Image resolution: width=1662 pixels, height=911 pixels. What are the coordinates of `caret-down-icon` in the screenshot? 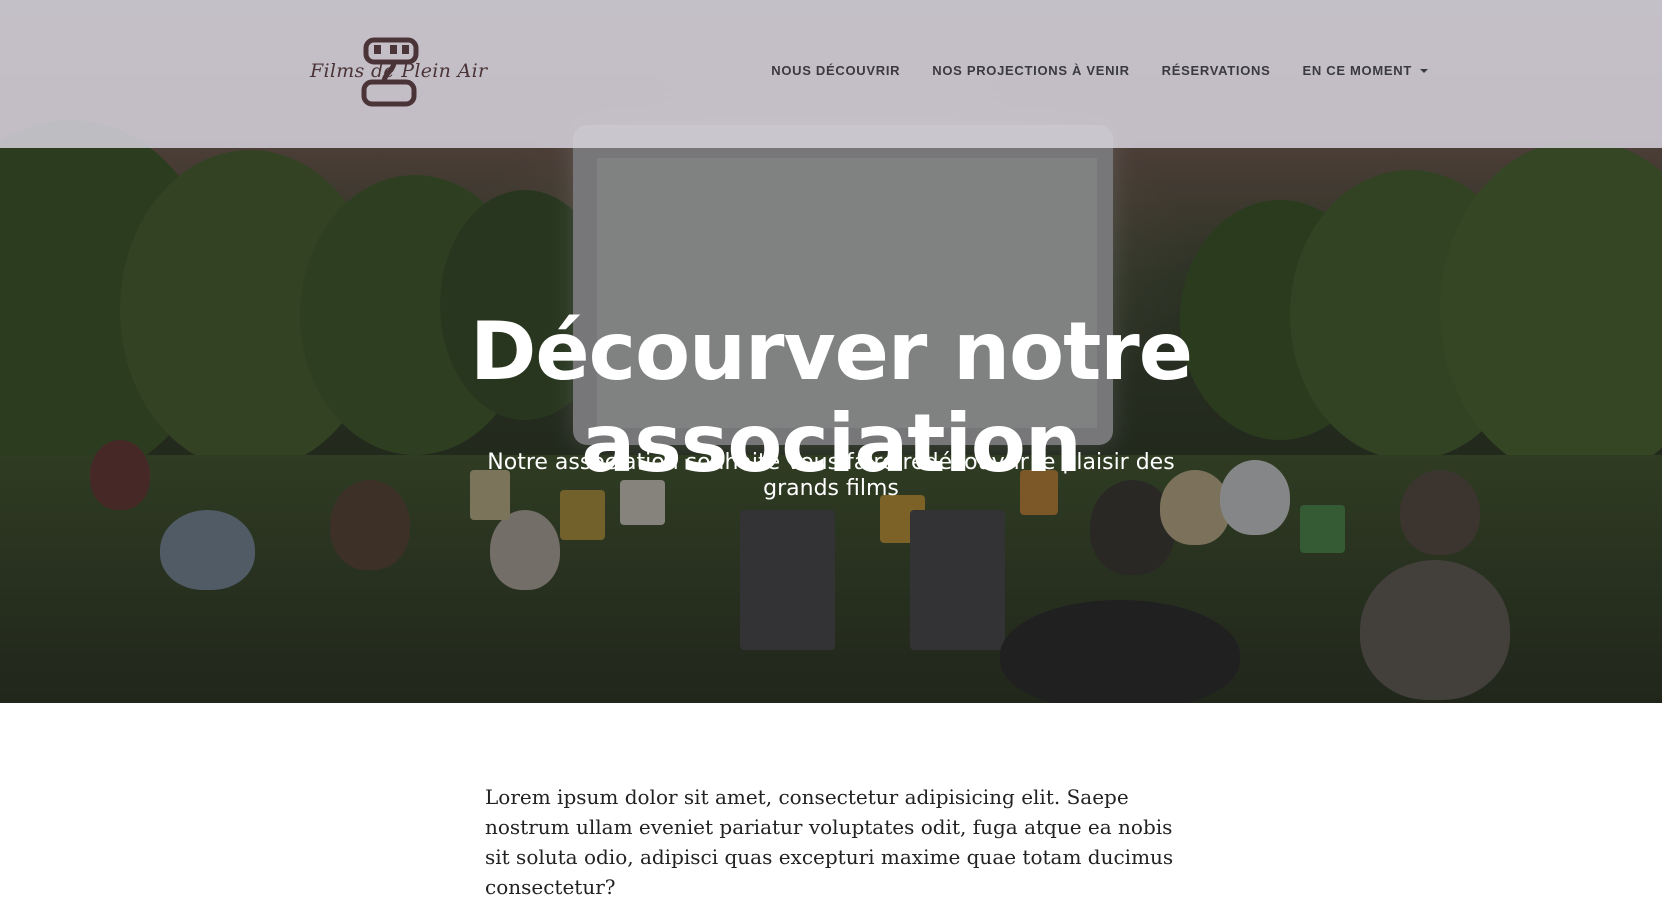 It's located at (1424, 70).